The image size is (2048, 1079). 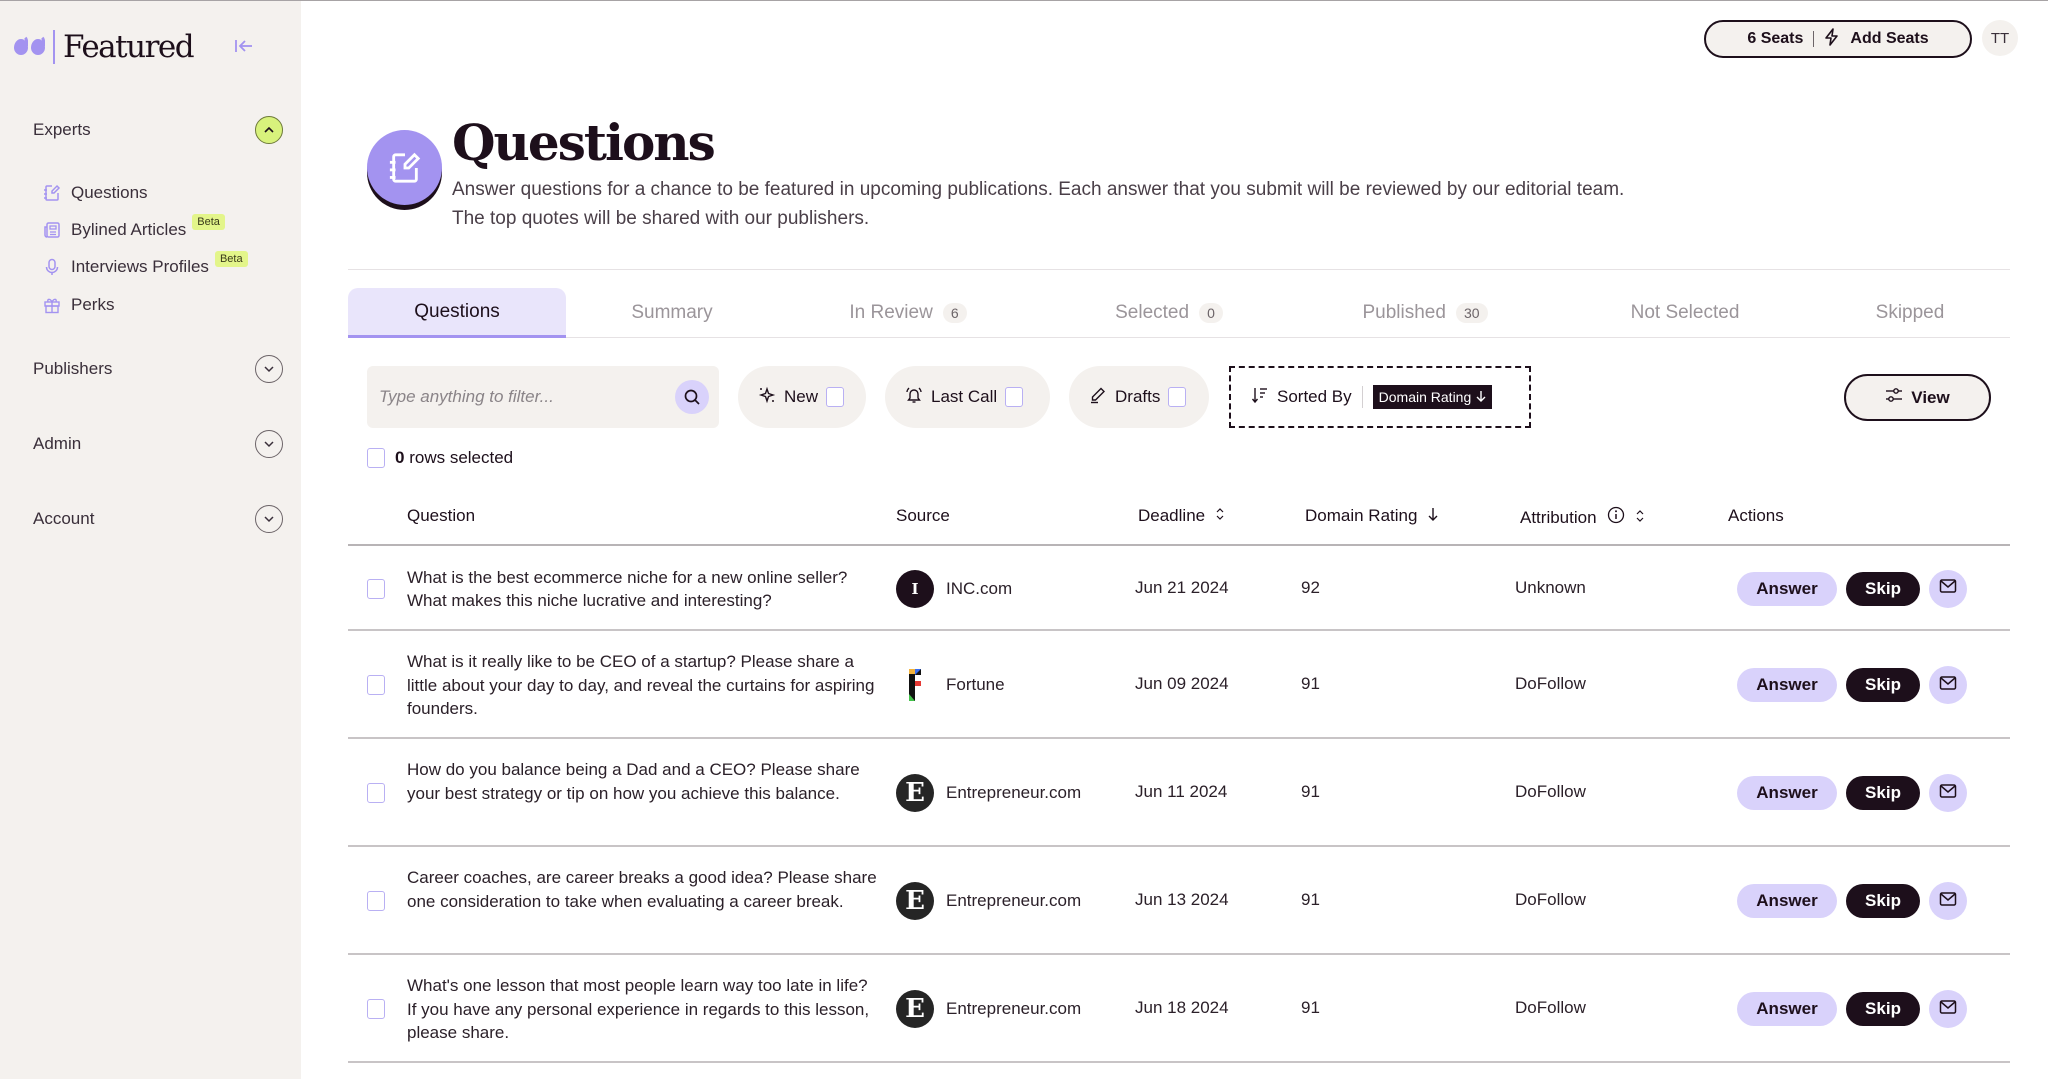 I want to click on column-deadline: Deadline, so click(x=1181, y=516).